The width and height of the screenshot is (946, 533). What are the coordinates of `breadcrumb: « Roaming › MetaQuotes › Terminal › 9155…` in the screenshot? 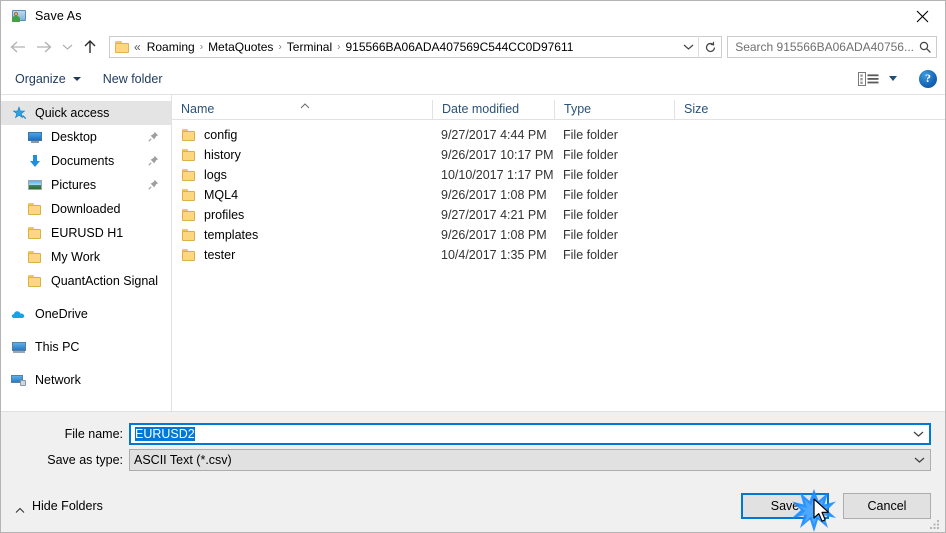 It's located at (406, 47).